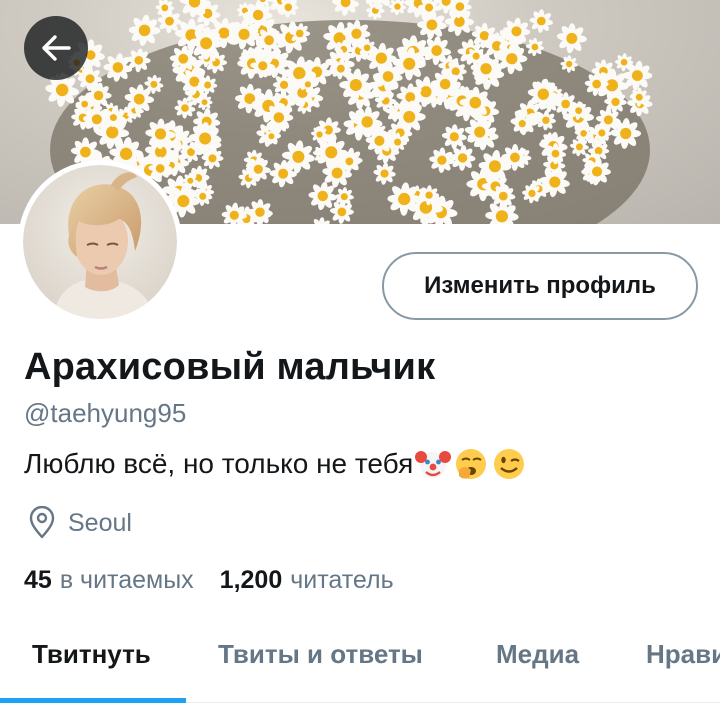 The image size is (720, 718). What do you see at coordinates (100, 522) in the screenshot?
I see `location-text: Seoul` at bounding box center [100, 522].